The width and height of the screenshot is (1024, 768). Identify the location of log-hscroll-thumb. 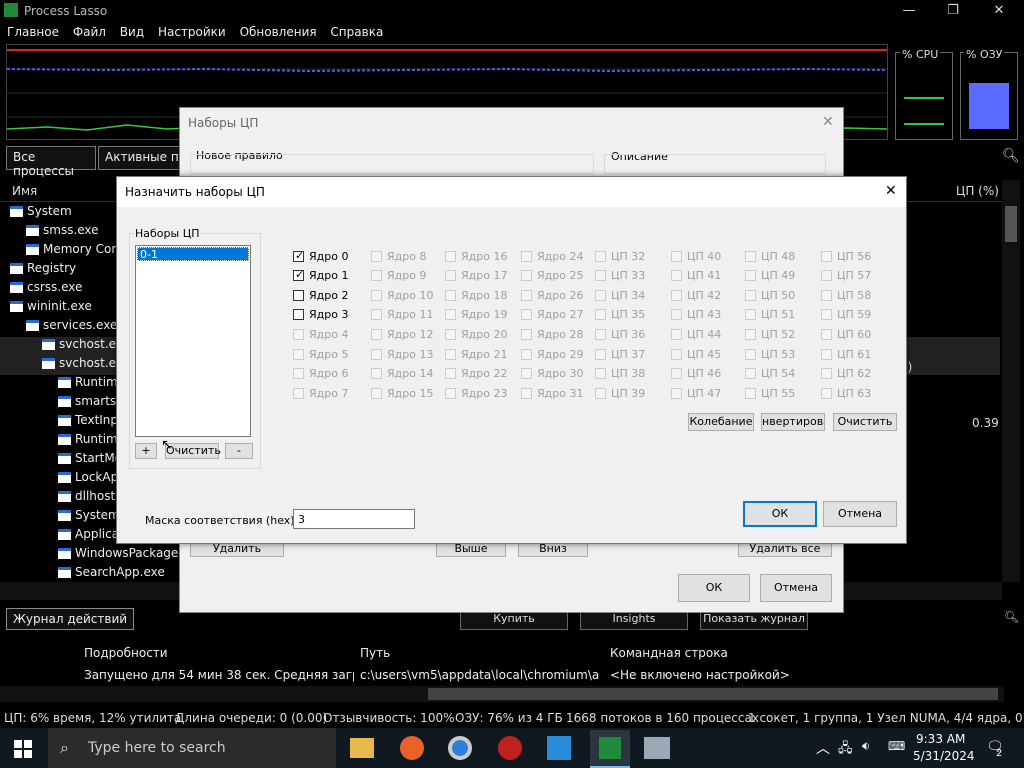
(713, 694).